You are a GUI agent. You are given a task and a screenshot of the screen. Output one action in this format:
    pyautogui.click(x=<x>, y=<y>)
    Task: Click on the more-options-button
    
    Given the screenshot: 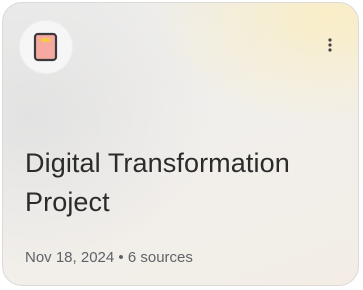 What is the action you would take?
    pyautogui.click(x=330, y=45)
    